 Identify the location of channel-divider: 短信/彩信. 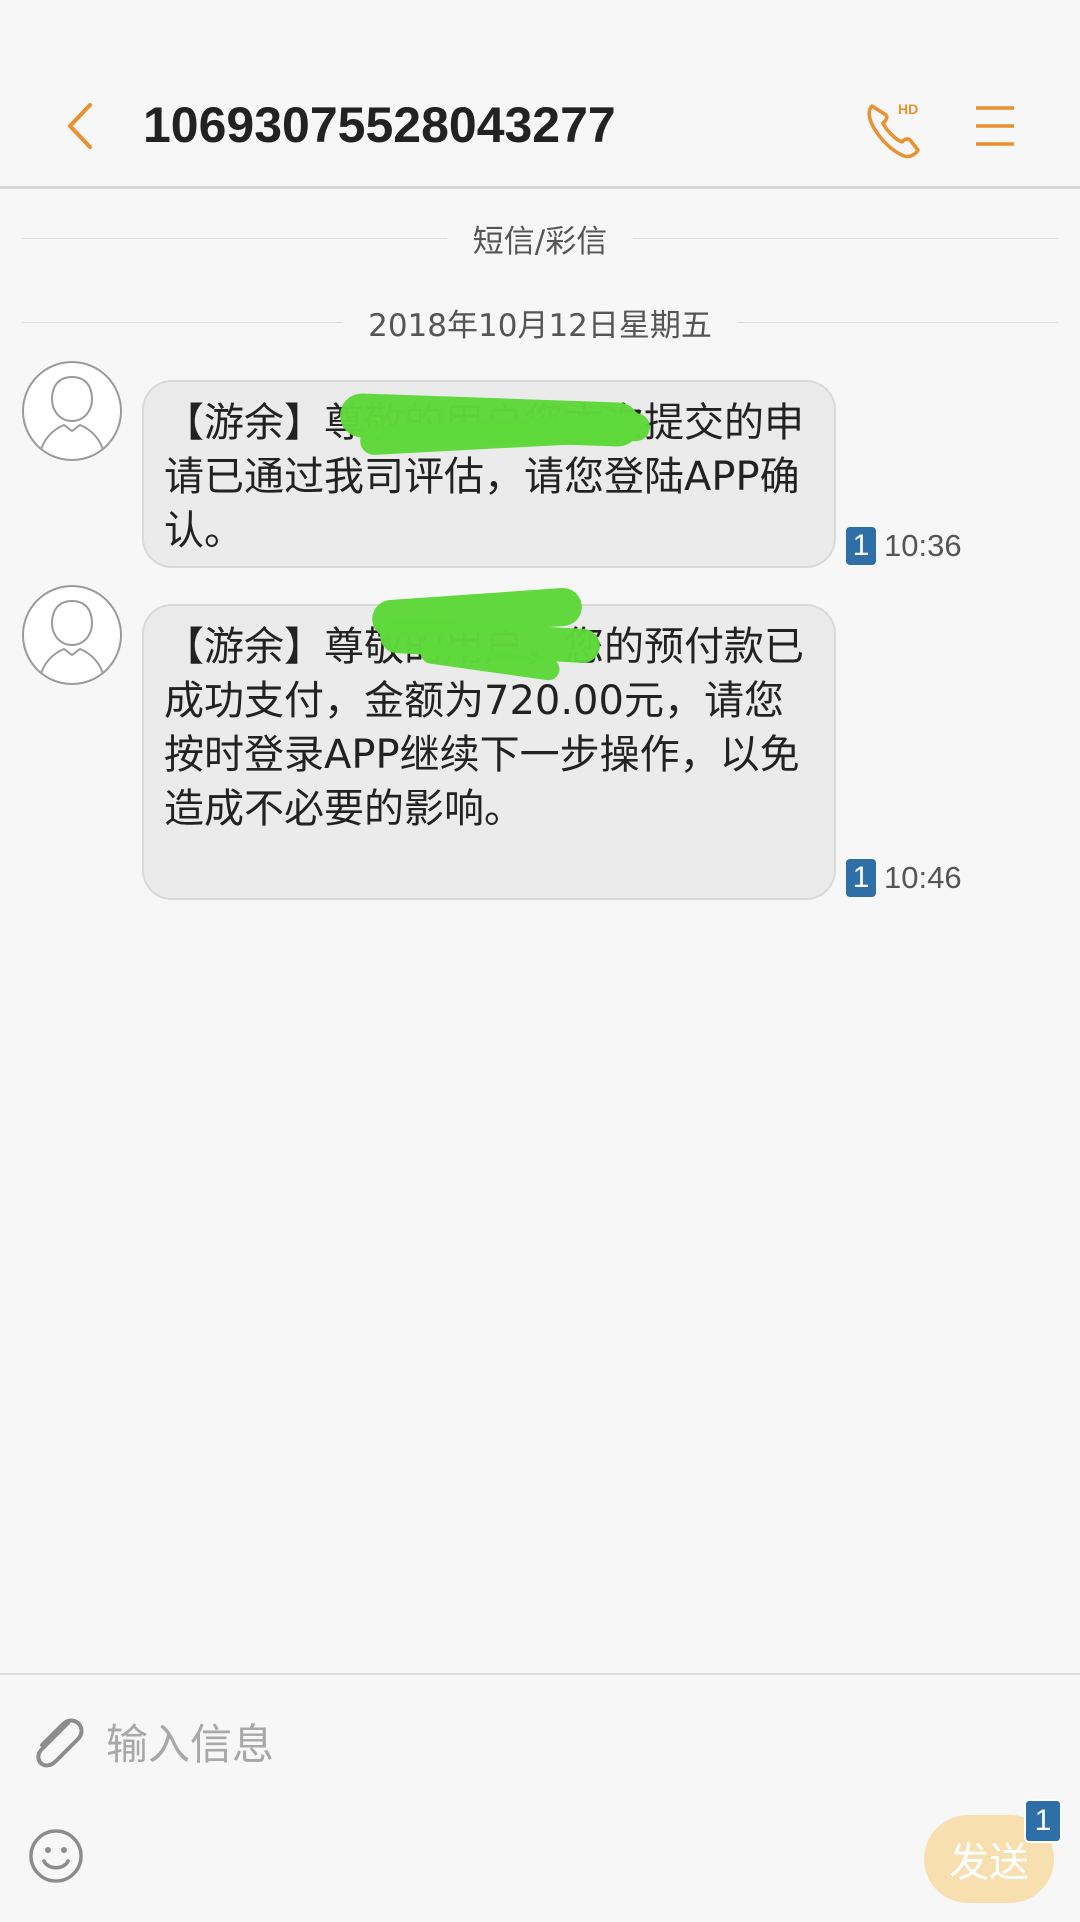
(540, 239).